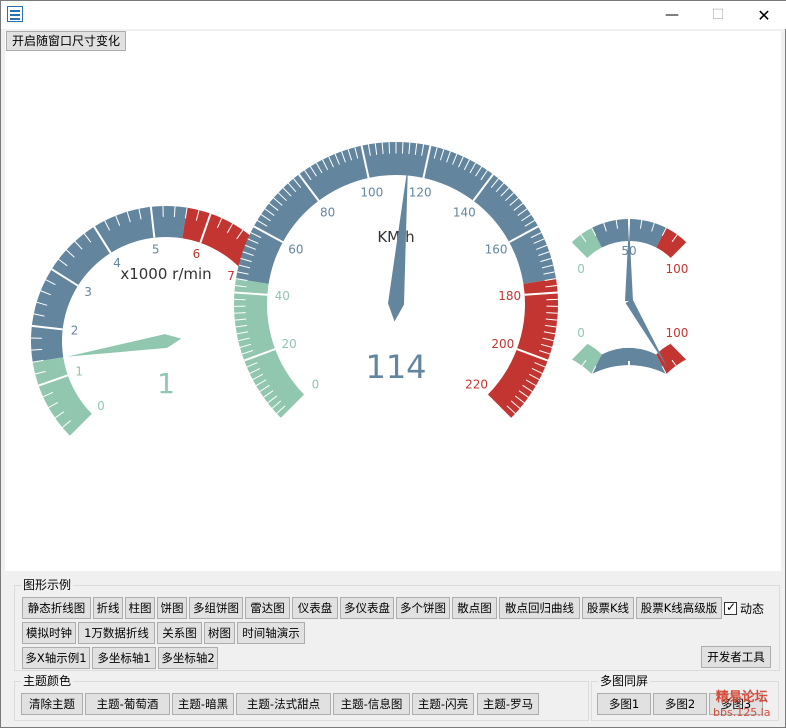 This screenshot has width=786, height=728. I want to click on rpm-gauge-tick-label: 0, so click(101, 406).